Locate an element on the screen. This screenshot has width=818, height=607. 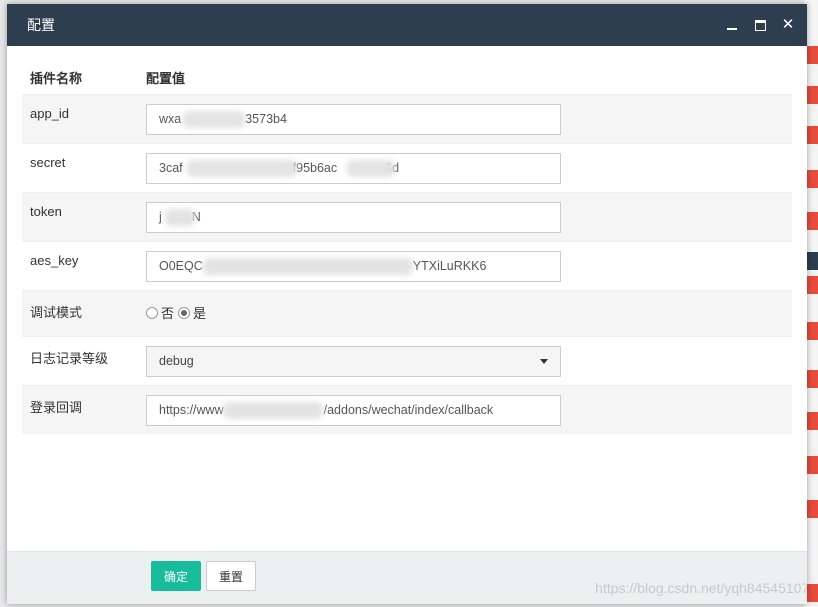
token-input: jN is located at coordinates (353, 217).